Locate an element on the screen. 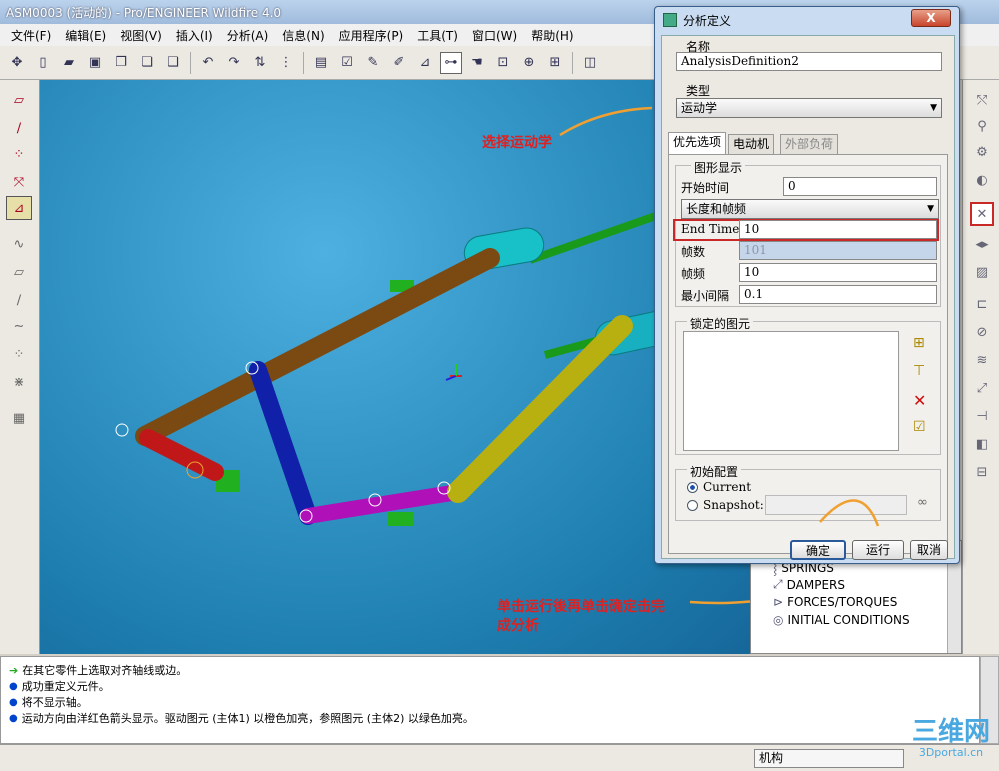 Image resolution: width=999 pixels, height=771 pixels. csys-display-icon: ⤧ is located at coordinates (19, 182).